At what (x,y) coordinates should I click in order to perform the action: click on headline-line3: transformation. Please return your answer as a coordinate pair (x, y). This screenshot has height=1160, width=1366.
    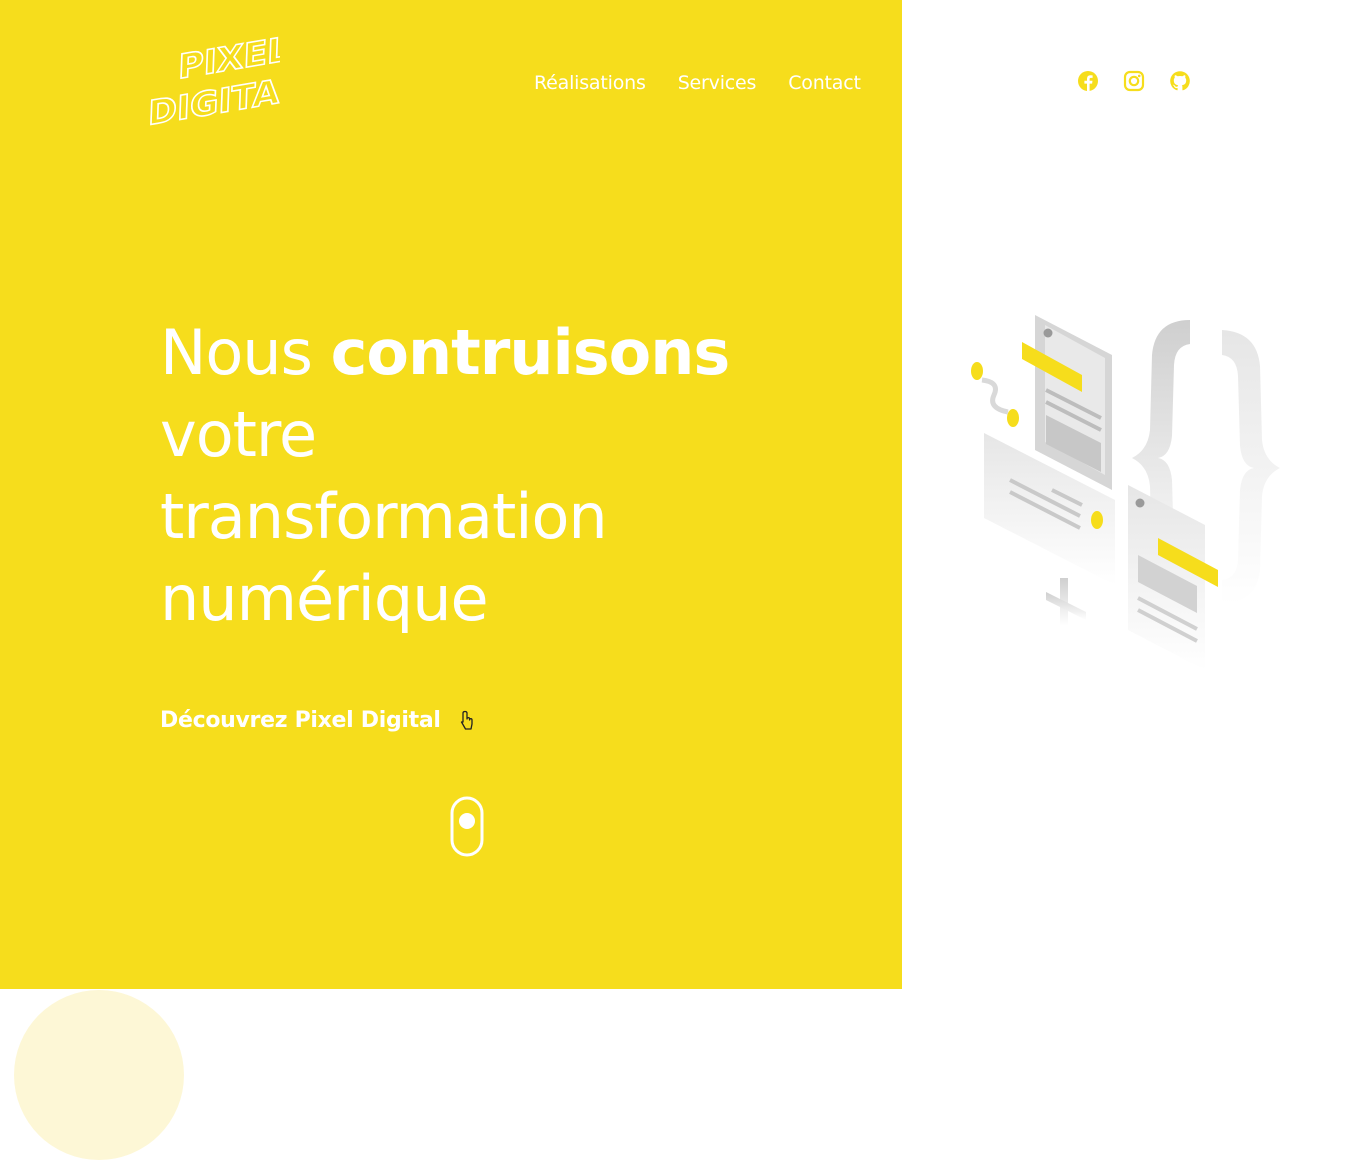
    Looking at the image, I should click on (384, 516).